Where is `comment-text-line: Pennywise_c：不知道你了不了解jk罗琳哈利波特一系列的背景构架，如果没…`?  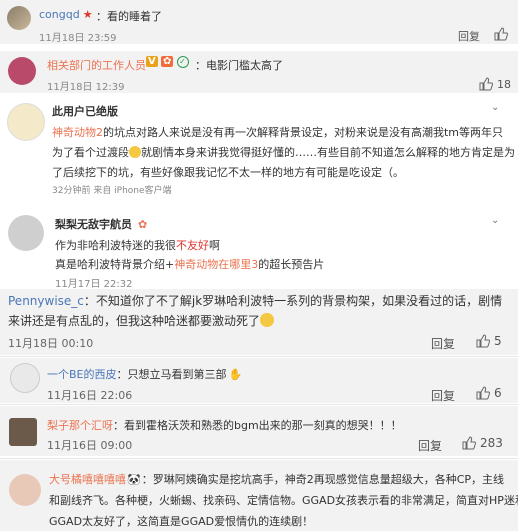 comment-text-line: Pennywise_c：不知道你了不了解jk罗琳哈利波特一系列的背景构架，如果没… is located at coordinates (255, 301).